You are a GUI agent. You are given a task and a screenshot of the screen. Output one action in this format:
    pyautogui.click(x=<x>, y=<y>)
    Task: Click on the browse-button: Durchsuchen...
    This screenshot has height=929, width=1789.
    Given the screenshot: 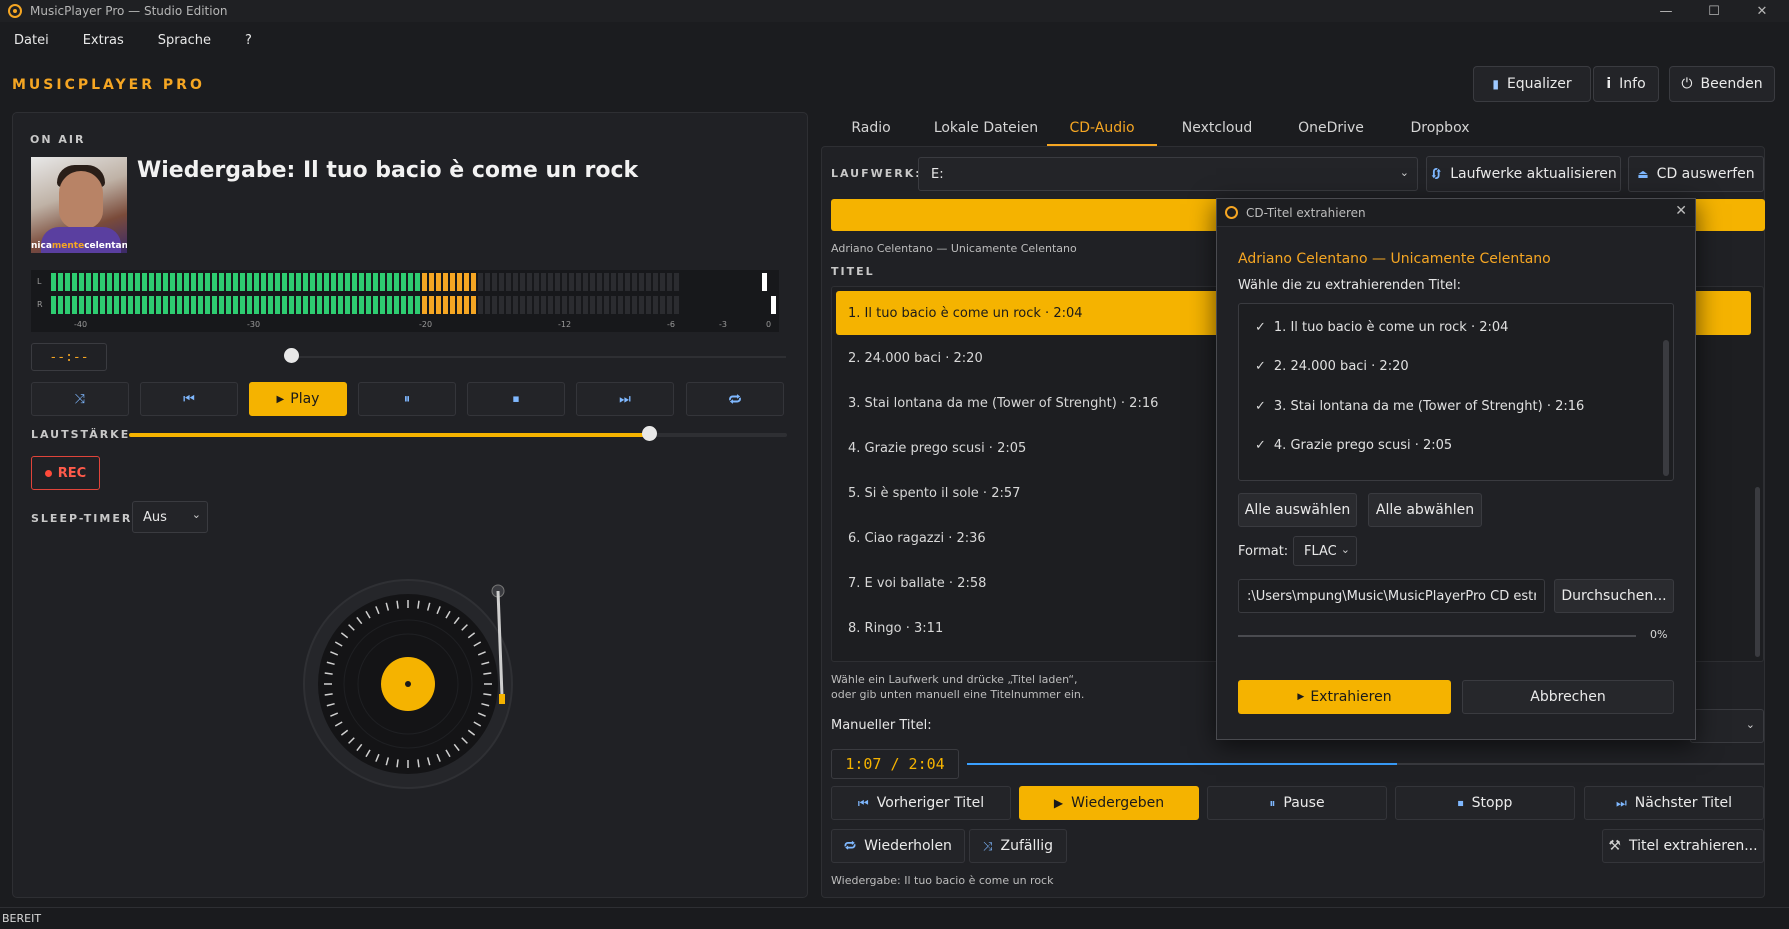 What is the action you would take?
    pyautogui.click(x=1614, y=596)
    